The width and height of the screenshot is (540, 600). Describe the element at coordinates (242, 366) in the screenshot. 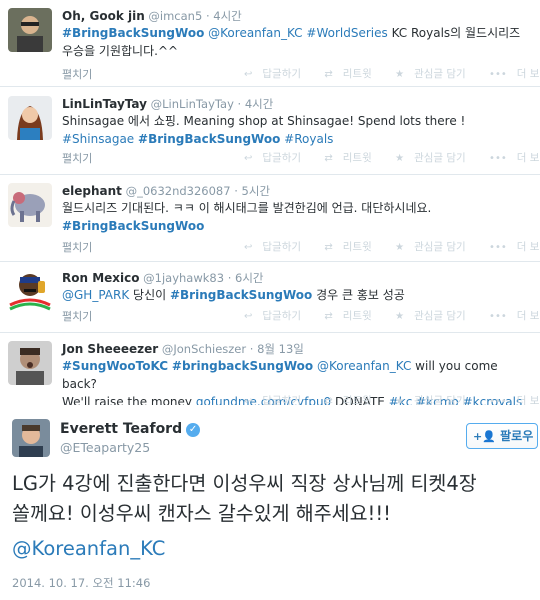

I see `hashtag-link: #bringbackSungWoo` at that location.